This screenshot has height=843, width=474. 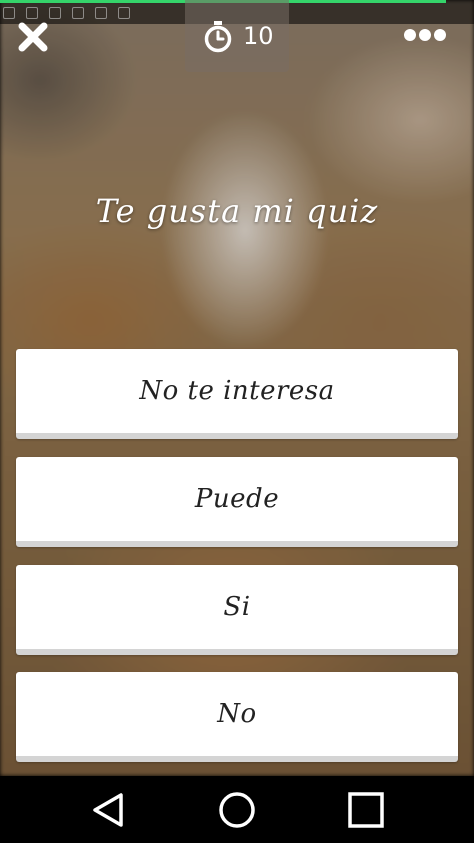 I want to click on answer-label: No te interesa, so click(x=237, y=391).